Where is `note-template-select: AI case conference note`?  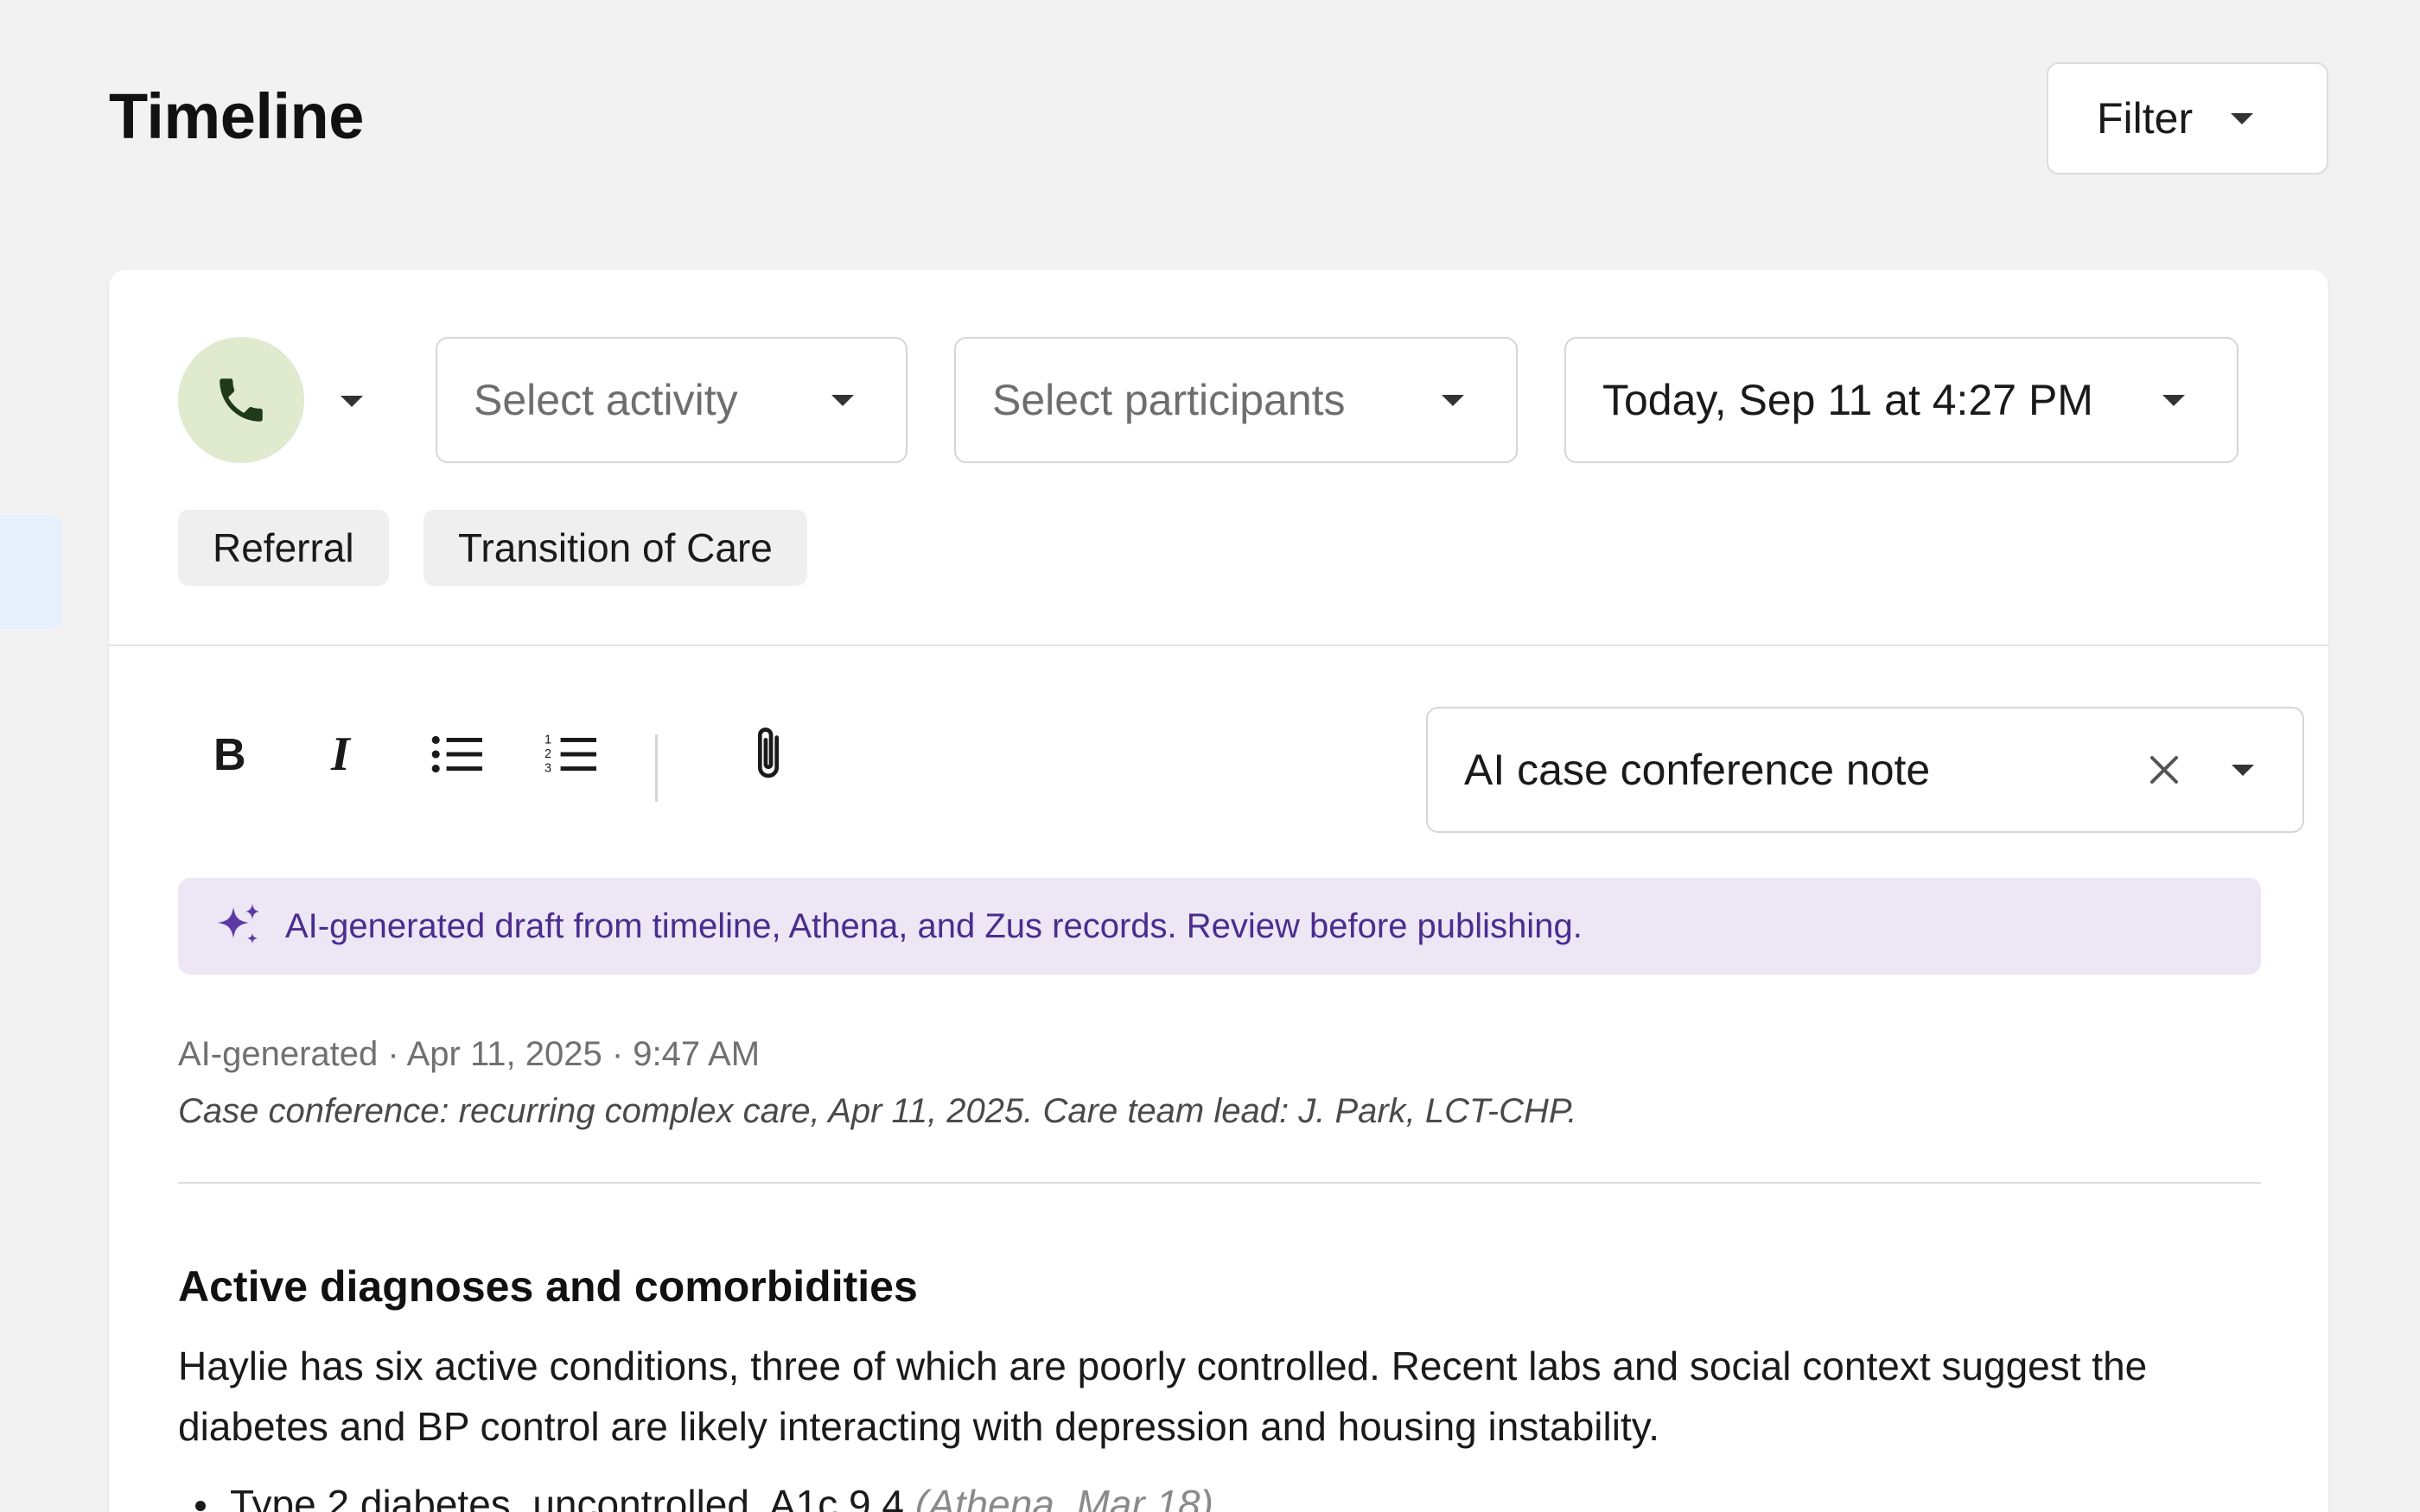
note-template-select: AI case conference note is located at coordinates (1865, 770).